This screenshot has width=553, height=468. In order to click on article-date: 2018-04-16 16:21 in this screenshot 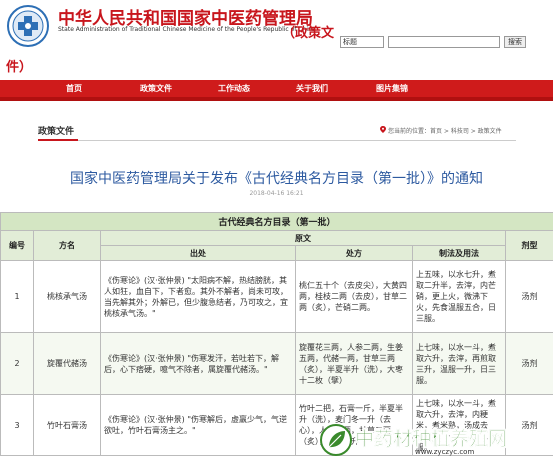, I will do `click(276, 193)`.